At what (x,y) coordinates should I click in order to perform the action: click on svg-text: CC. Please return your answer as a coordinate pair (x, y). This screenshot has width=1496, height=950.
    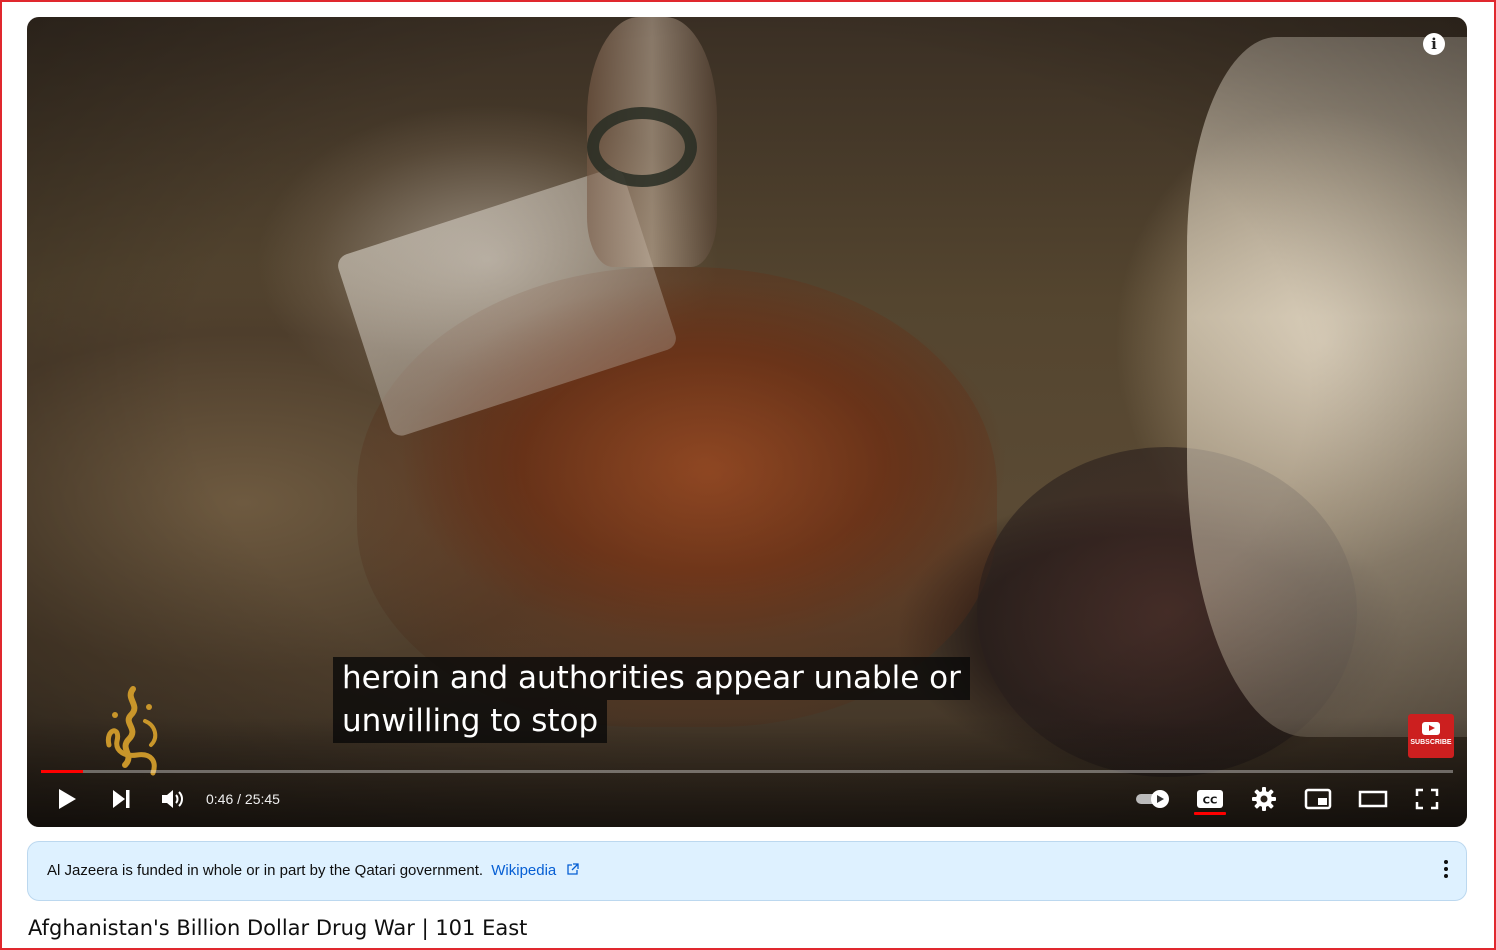
    Looking at the image, I should click on (1210, 801).